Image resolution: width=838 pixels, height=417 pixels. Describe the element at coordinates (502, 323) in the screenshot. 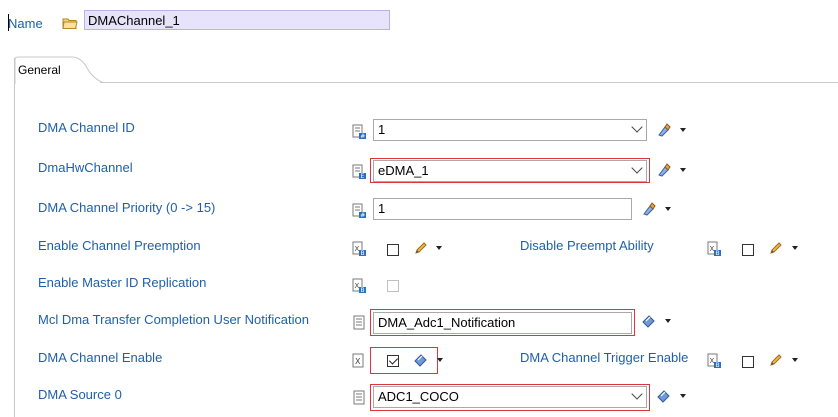

I see `transfer-completion-notification-input: DMA_Adc1_Notification` at that location.